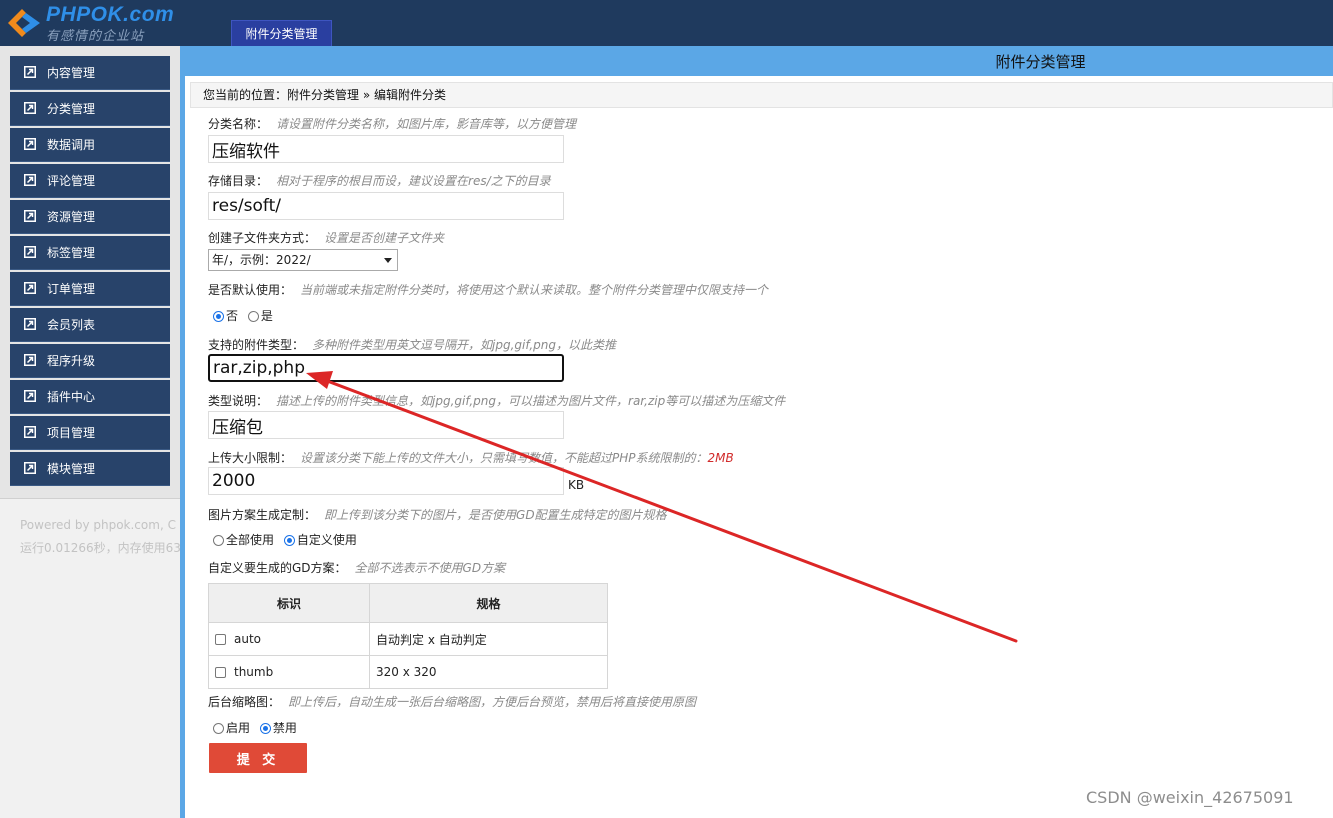 Image resolution: width=1333 pixels, height=818 pixels. Describe the element at coordinates (289, 672) in the screenshot. I see `gd-row-id-cell: thumb` at that location.